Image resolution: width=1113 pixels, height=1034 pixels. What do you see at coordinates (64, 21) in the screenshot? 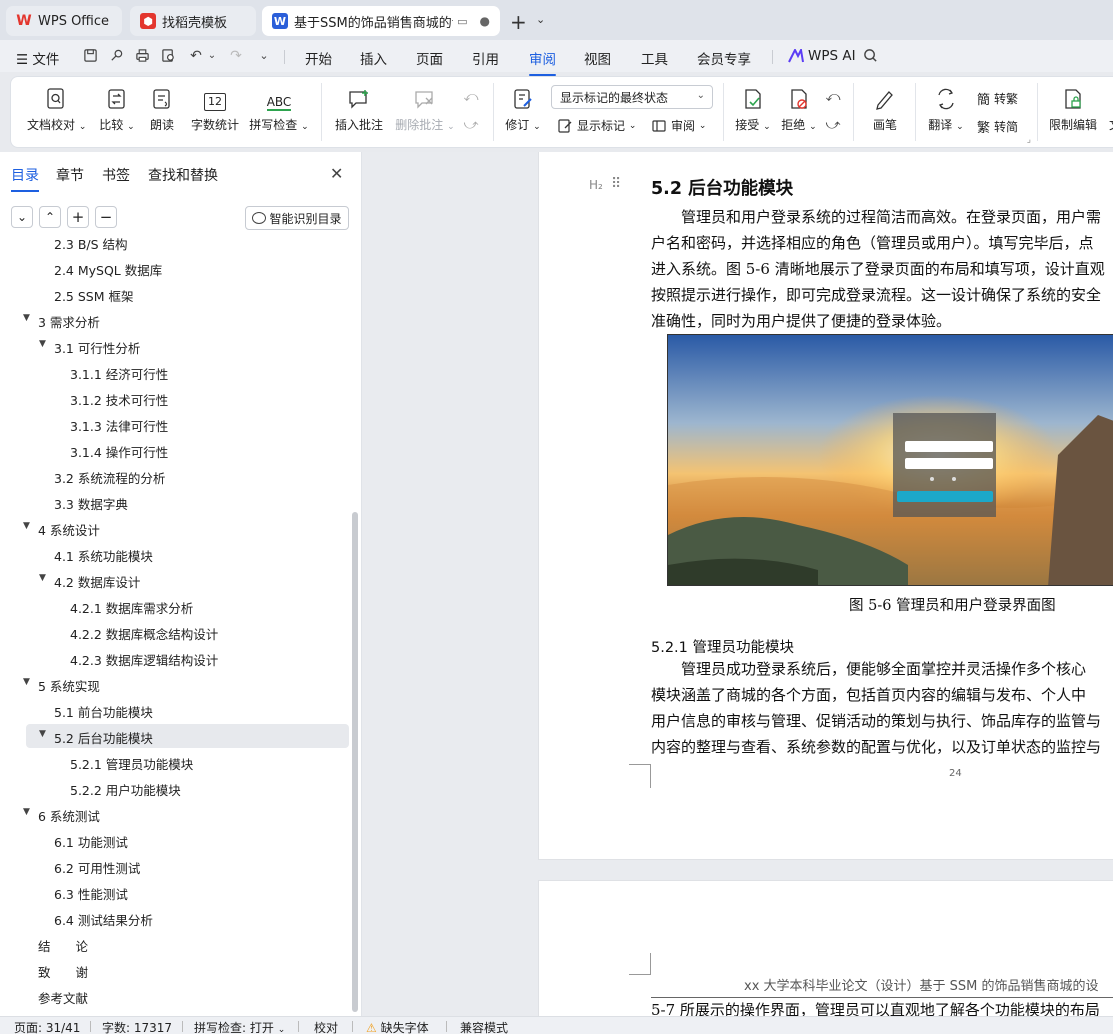
I see `tab-wps-office: W WPS Office` at bounding box center [64, 21].